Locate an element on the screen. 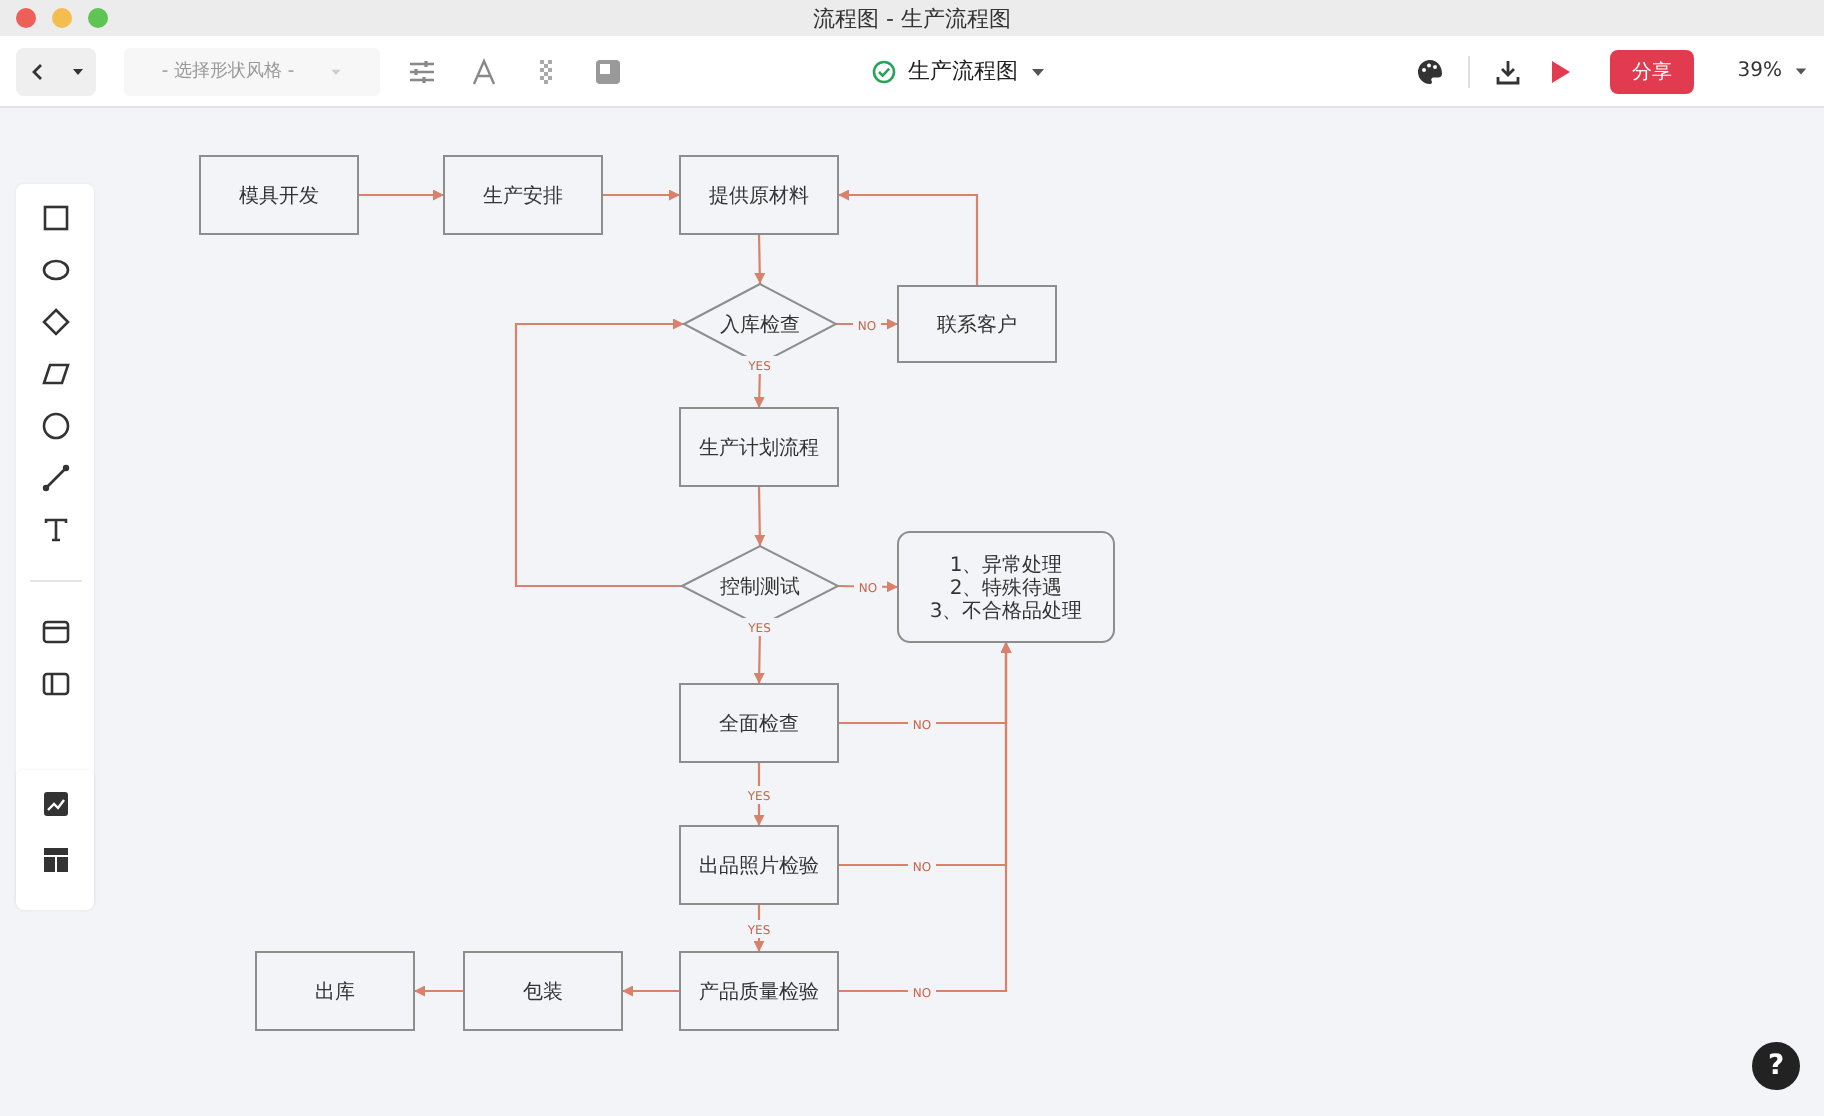 Image resolution: width=1824 pixels, height=1116 pixels. palette-icon is located at coordinates (1429, 71).